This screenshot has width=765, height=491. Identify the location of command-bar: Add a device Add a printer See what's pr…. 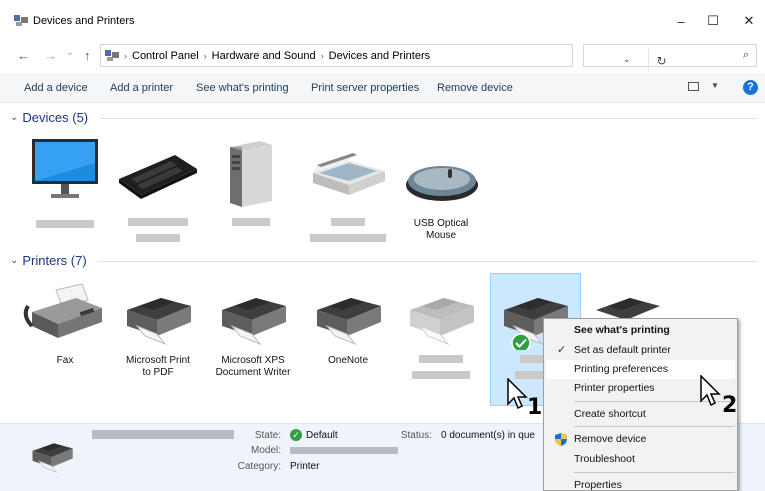
(382, 88).